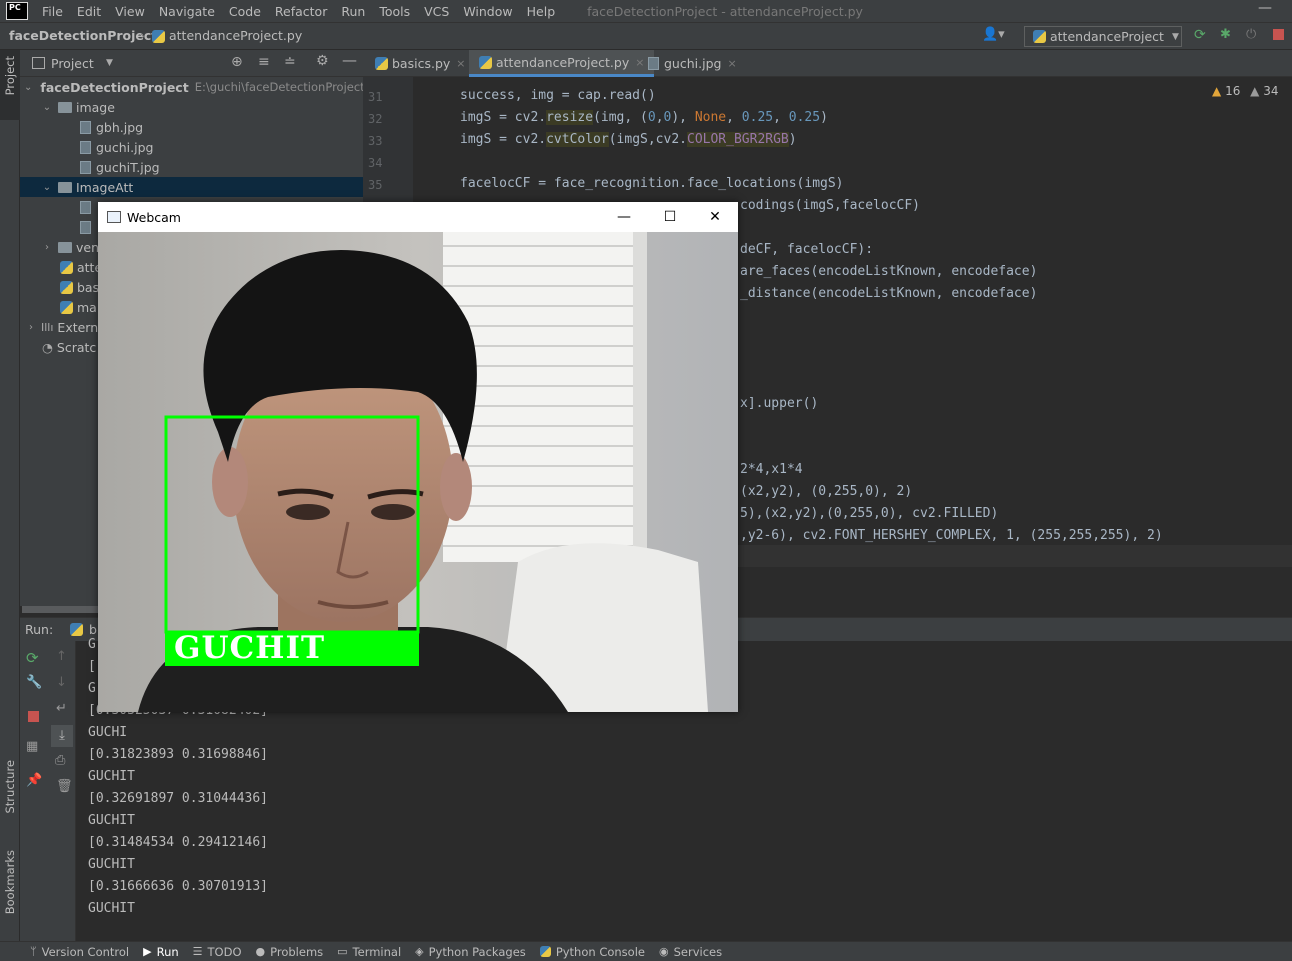 The image size is (1292, 961). I want to click on menu-window: Window, so click(487, 11).